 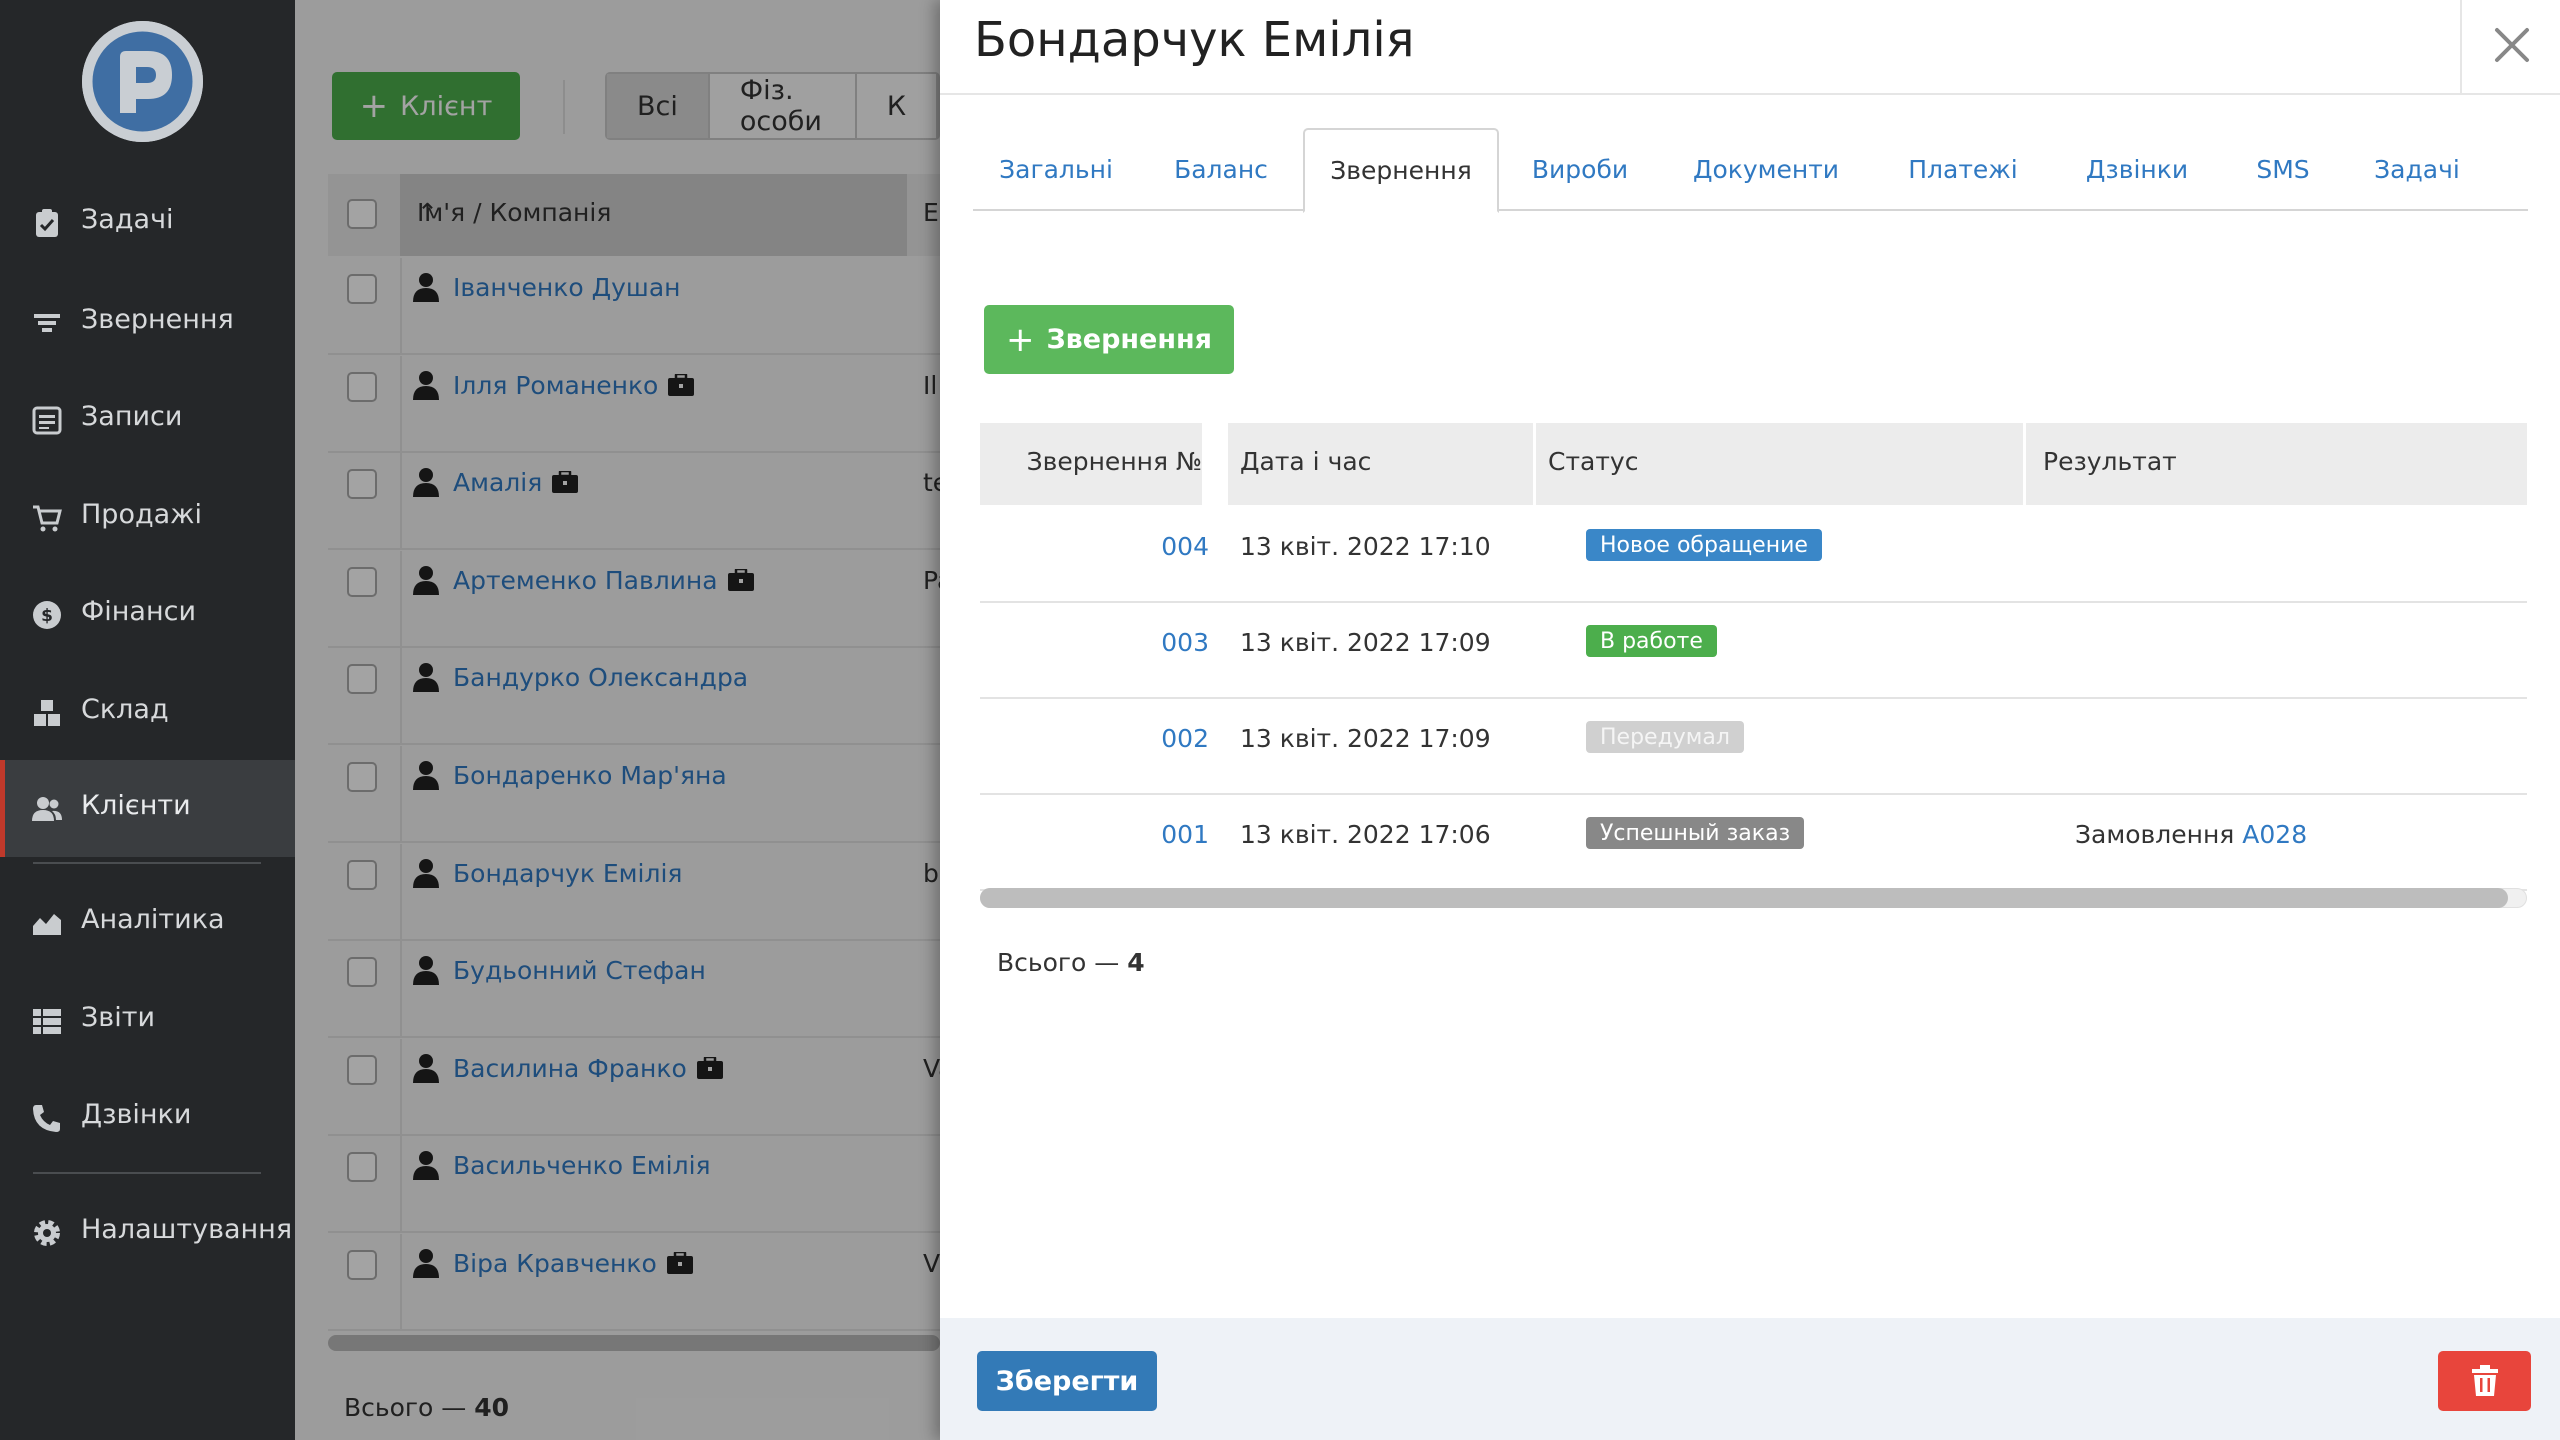 What do you see at coordinates (1056, 169) in the screenshot?
I see `tab-general: Загальні` at bounding box center [1056, 169].